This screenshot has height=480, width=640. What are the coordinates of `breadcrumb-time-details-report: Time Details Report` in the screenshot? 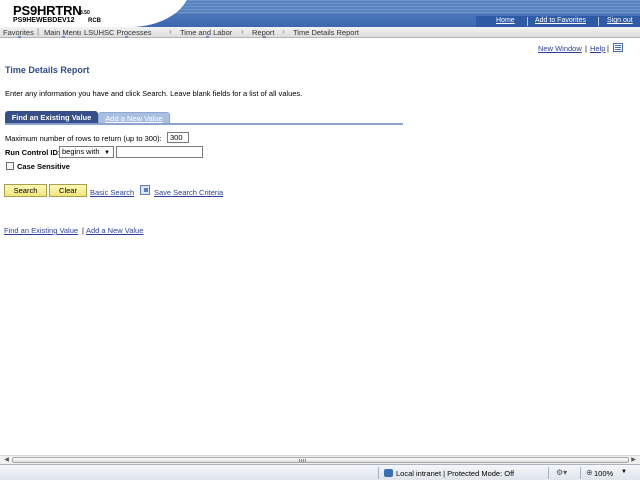 It's located at (326, 32).